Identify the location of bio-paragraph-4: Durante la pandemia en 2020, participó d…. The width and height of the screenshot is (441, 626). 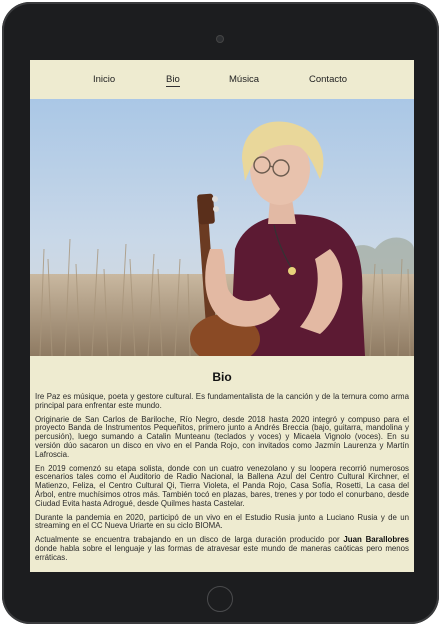
(222, 521).